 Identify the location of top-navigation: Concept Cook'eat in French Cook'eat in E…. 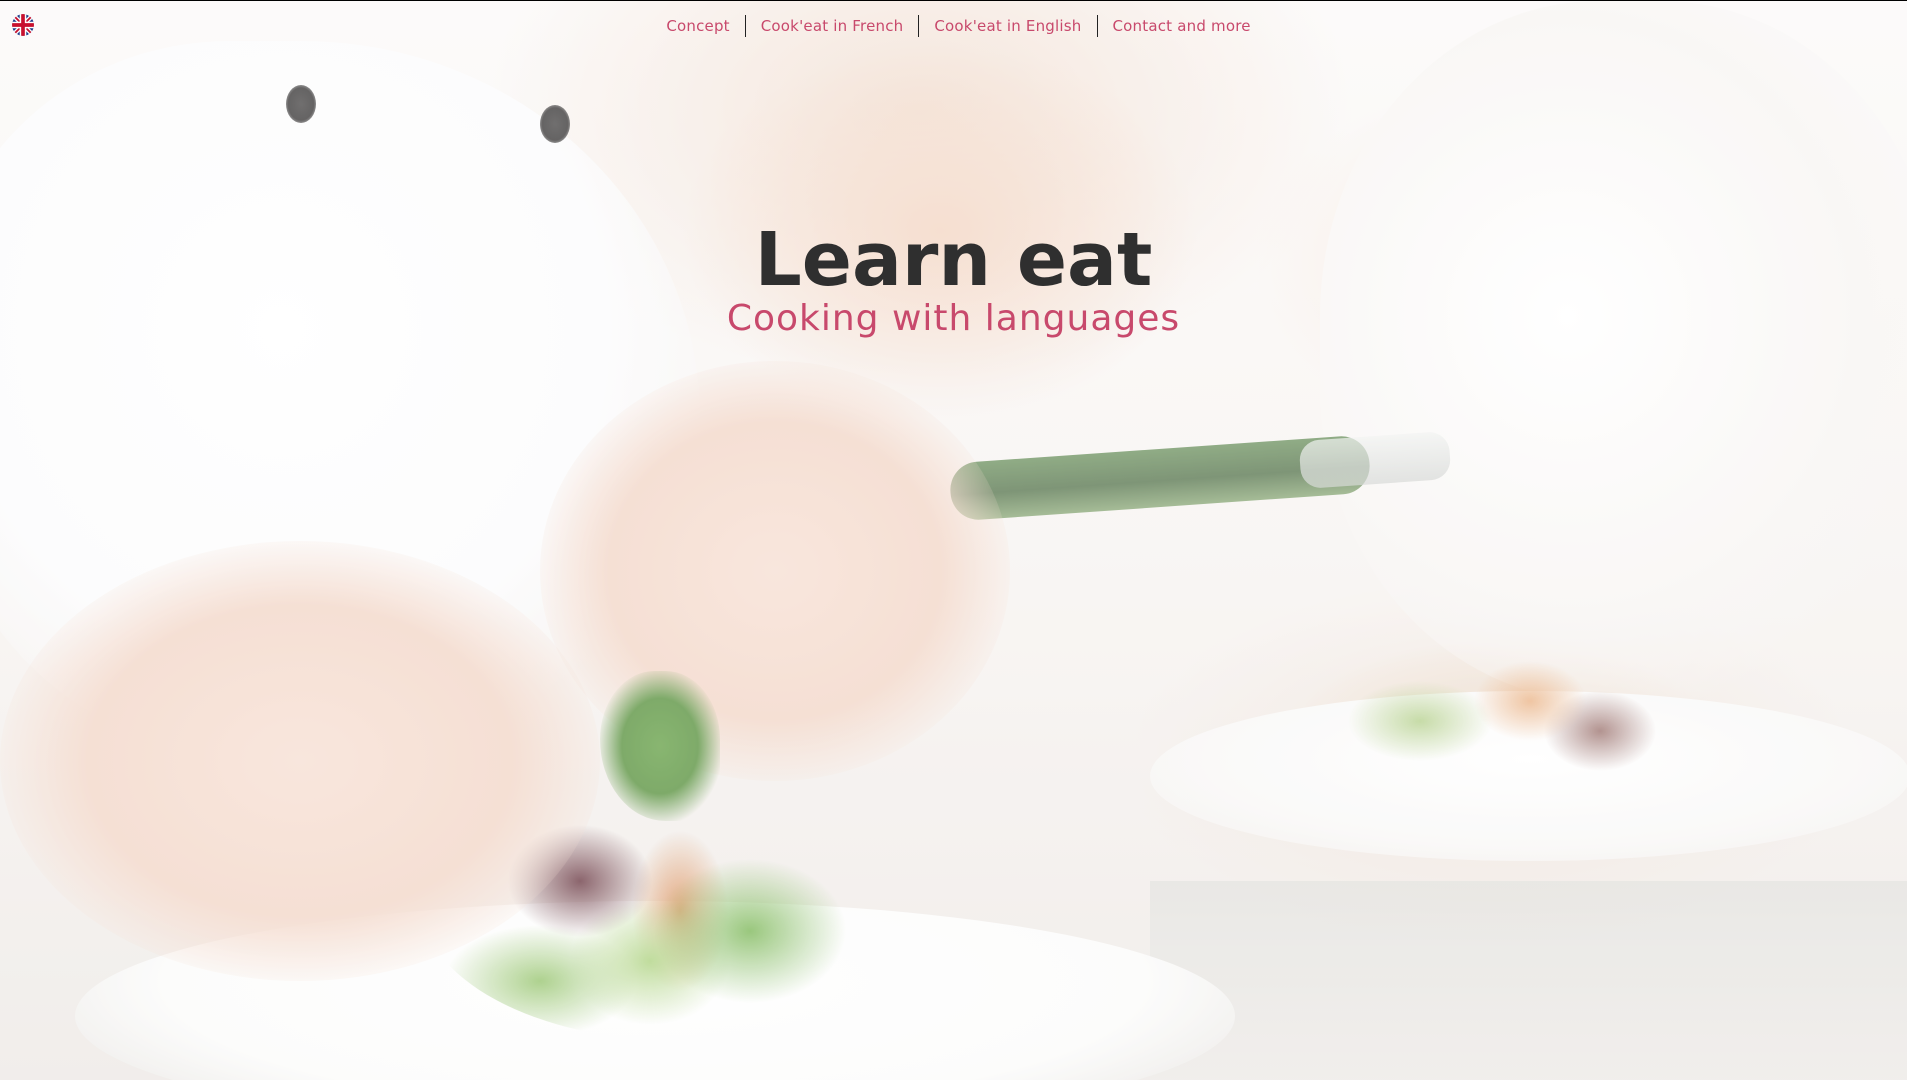
(953, 26).